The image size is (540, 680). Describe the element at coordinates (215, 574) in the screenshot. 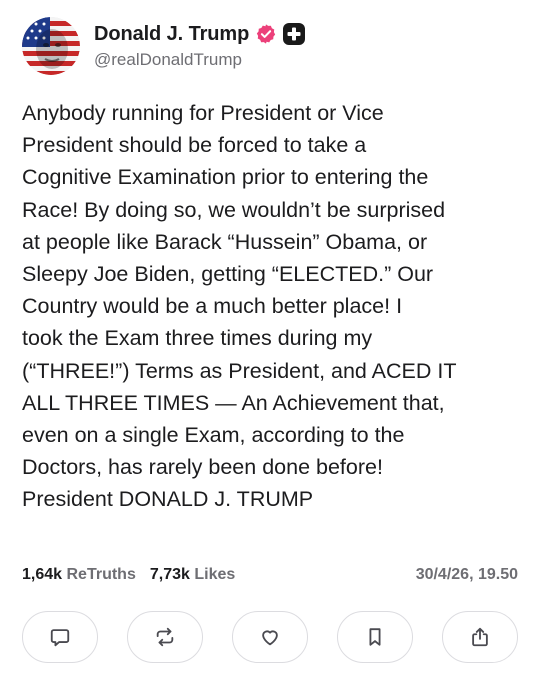

I see `likes-label: Likes` at that location.